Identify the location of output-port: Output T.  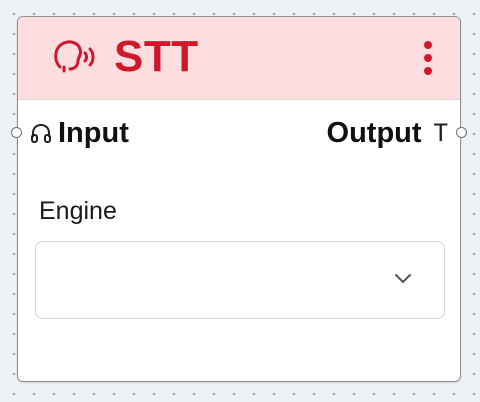
(387, 133).